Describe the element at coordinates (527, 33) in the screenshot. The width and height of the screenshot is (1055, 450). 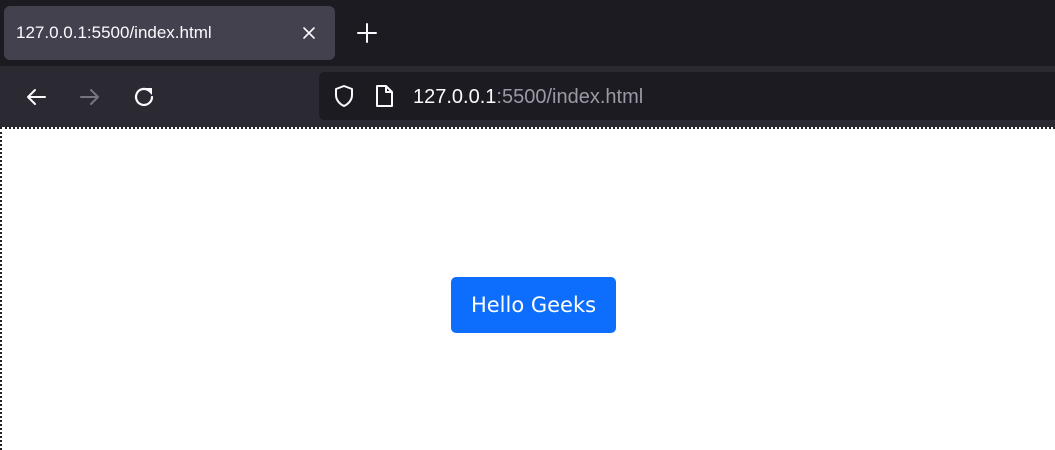
I see `tab-strip: 127.0.0.1:5500/index.html` at that location.